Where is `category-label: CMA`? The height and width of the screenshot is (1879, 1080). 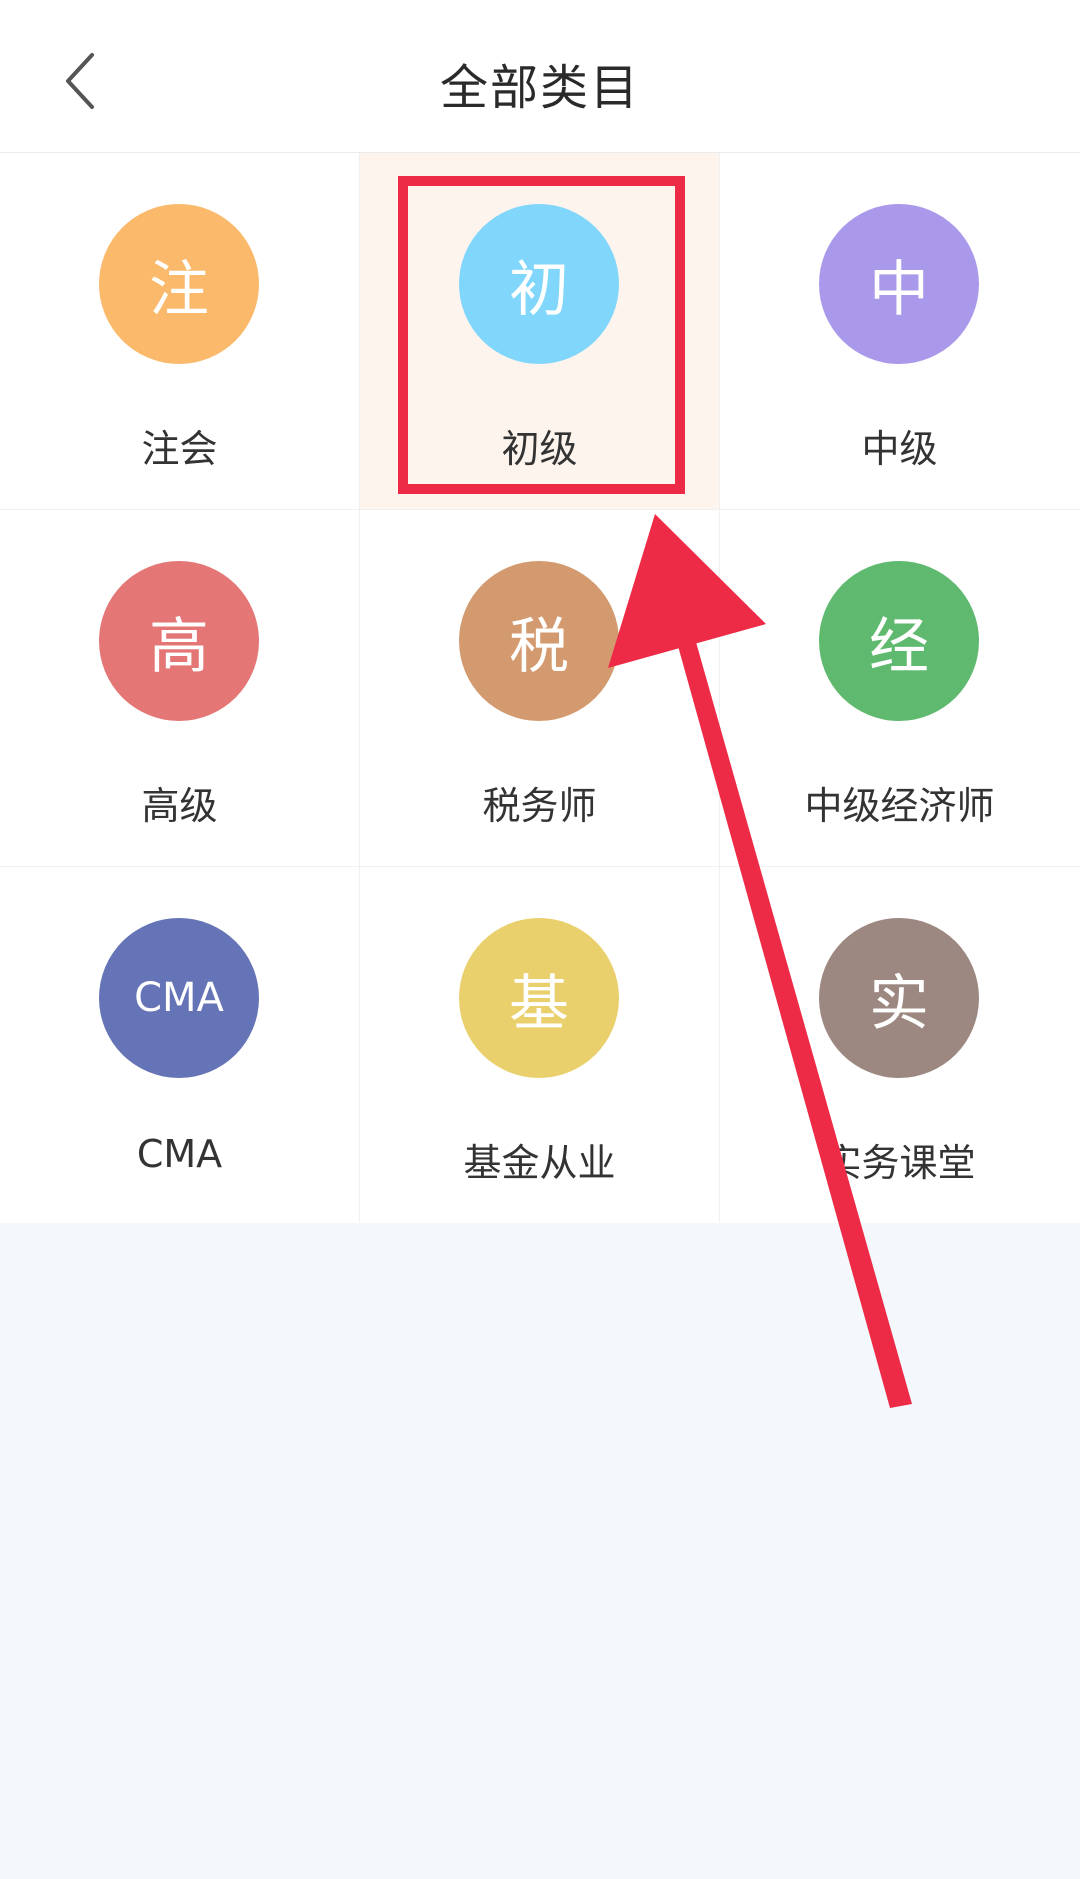
category-label: CMA is located at coordinates (179, 1154).